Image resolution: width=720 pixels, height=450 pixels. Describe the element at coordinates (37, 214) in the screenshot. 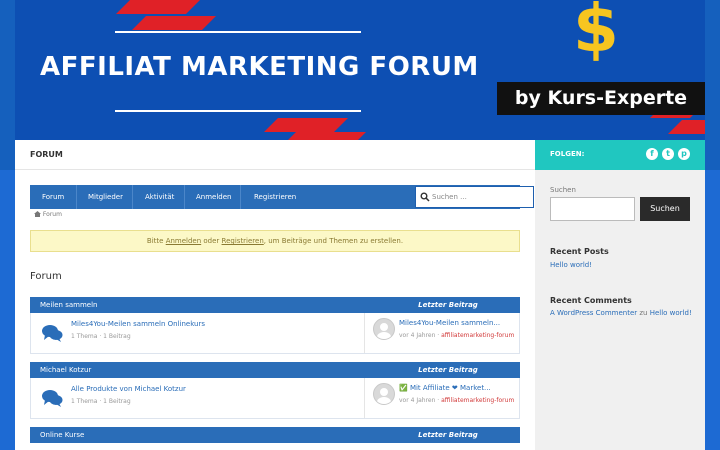

I see `home-icon` at that location.